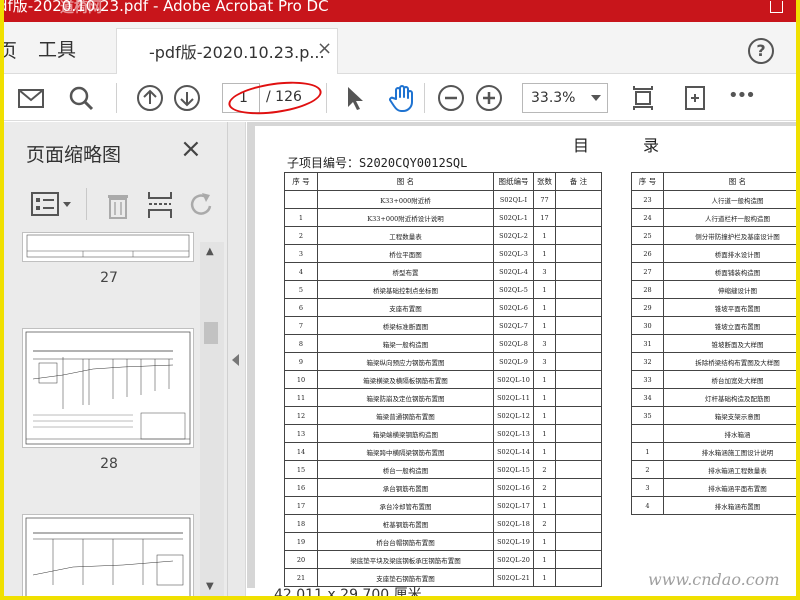 The width and height of the screenshot is (800, 600). Describe the element at coordinates (513, 325) in the screenshot. I see `table-cell: S02QL-7` at that location.